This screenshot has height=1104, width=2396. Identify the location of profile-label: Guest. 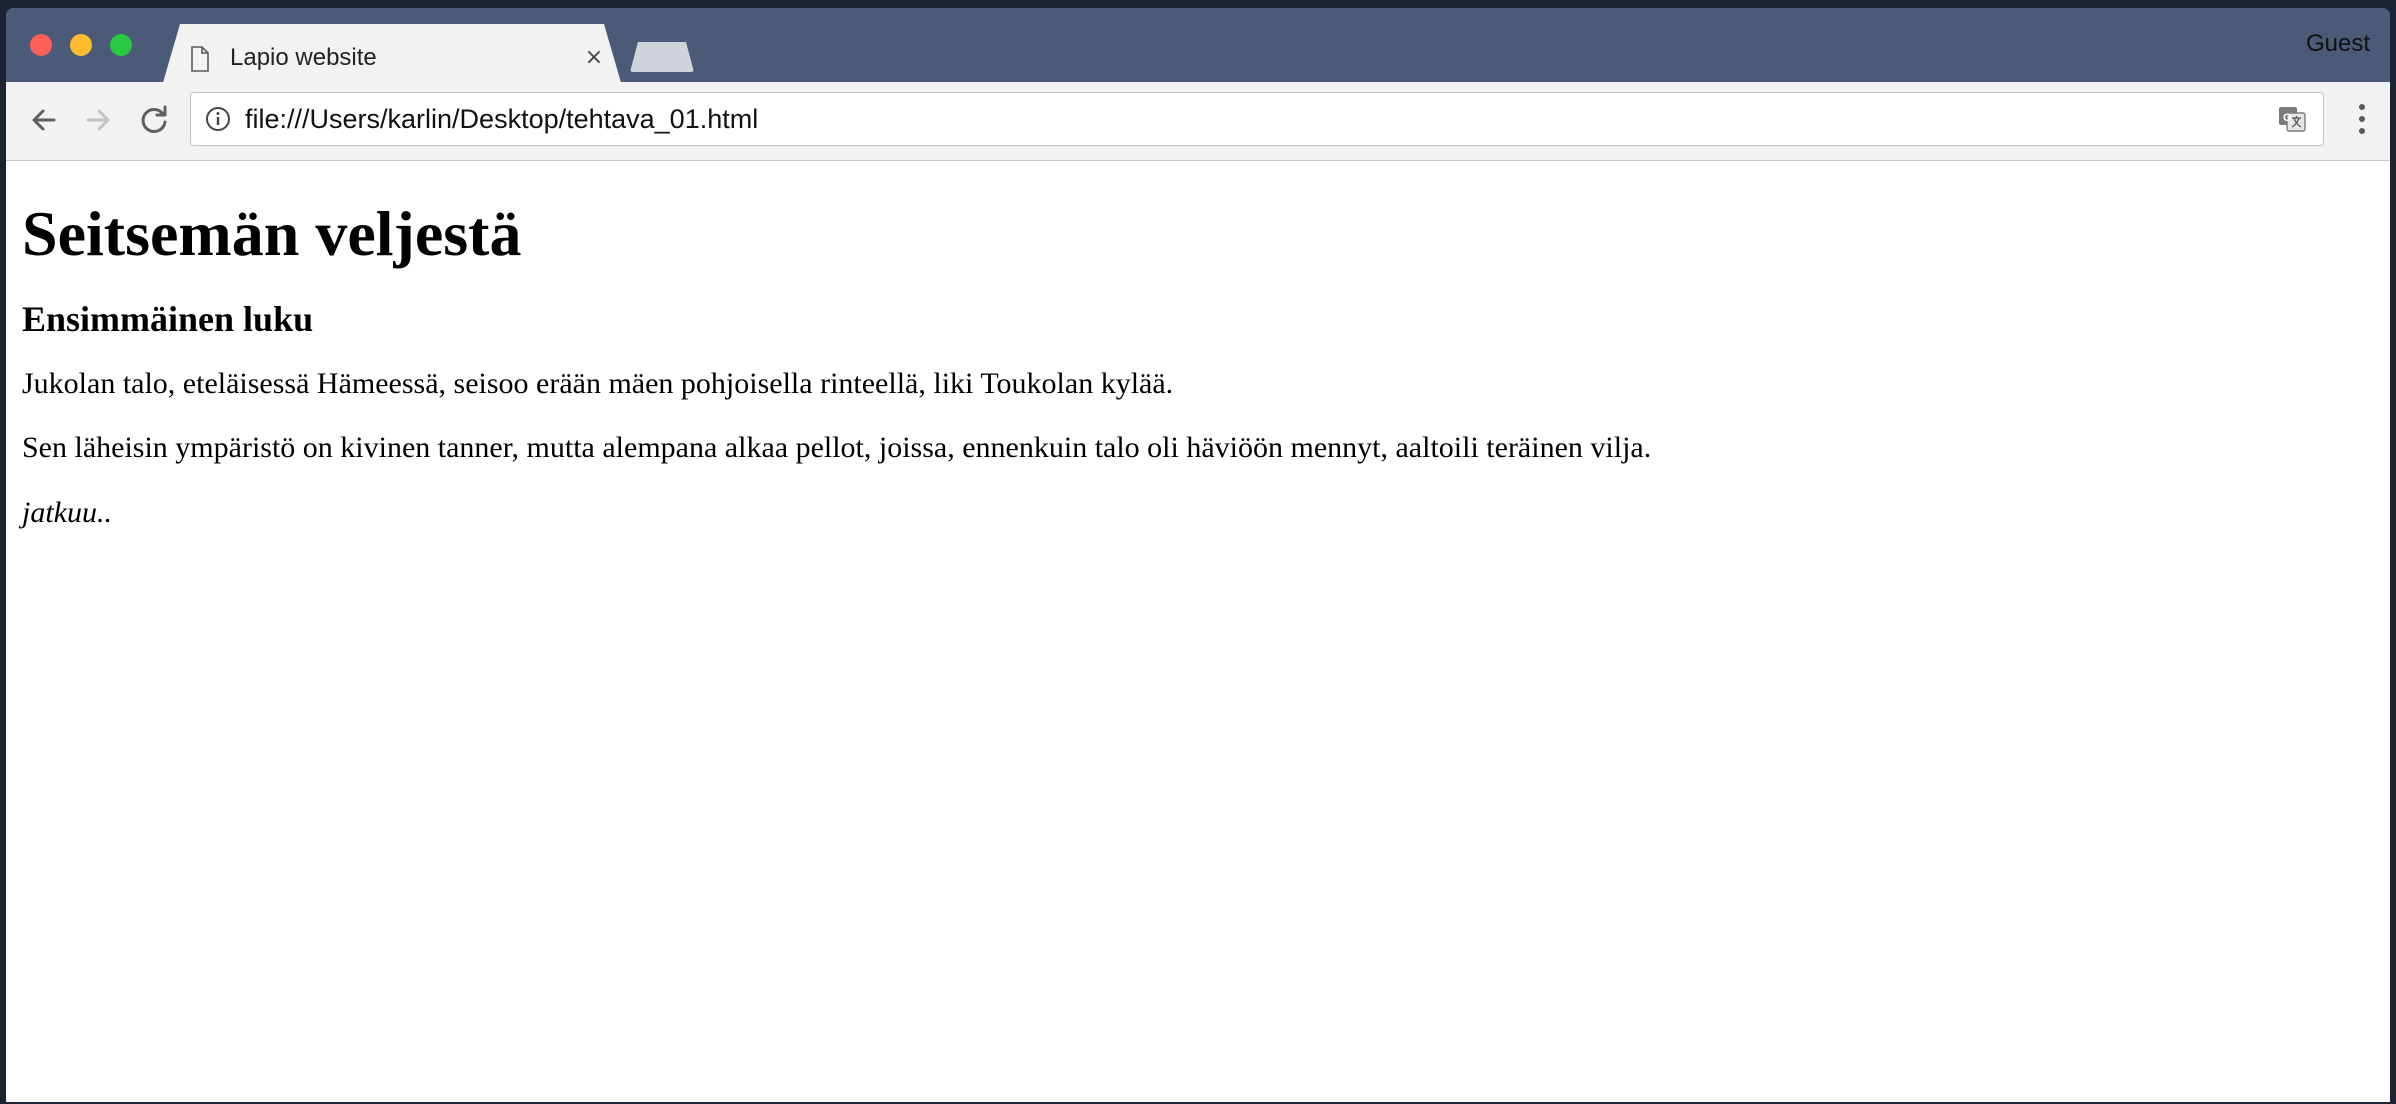
(2338, 44).